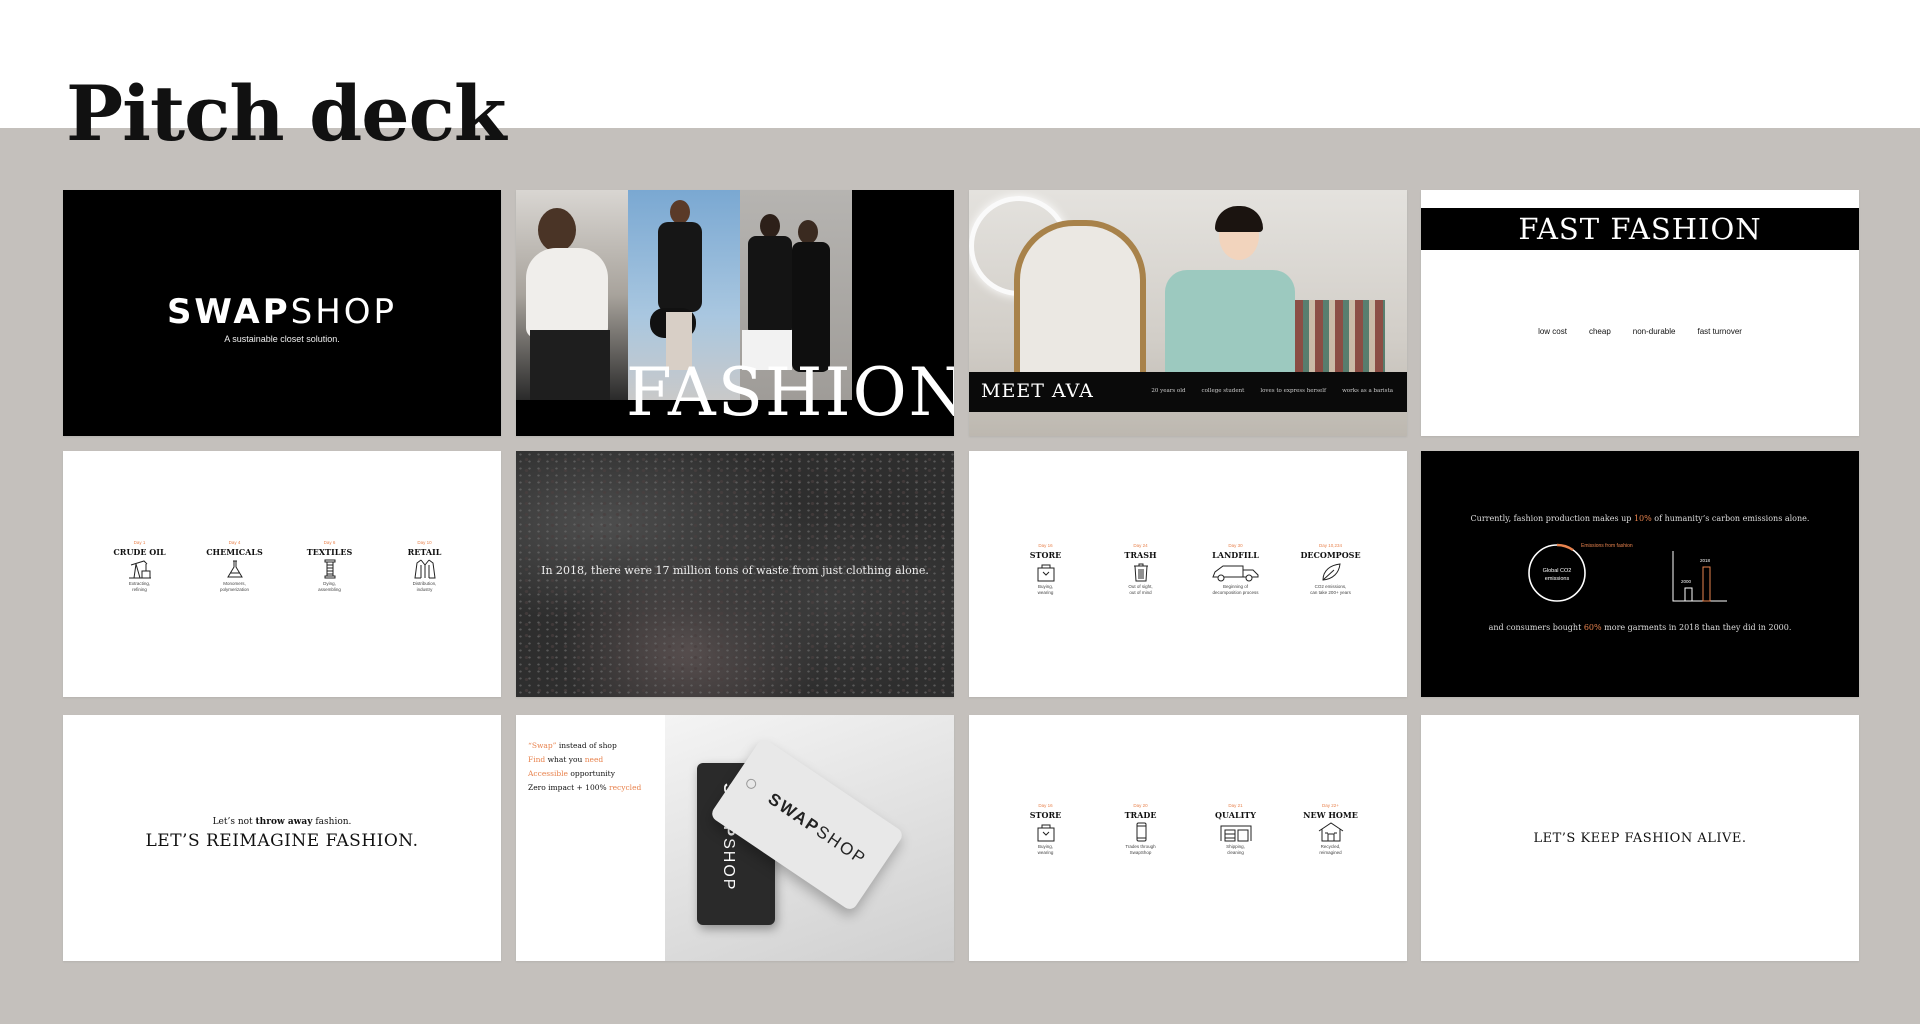 The image size is (1920, 1024). Describe the element at coordinates (1688, 594) in the screenshot. I see `bar-2000` at that location.